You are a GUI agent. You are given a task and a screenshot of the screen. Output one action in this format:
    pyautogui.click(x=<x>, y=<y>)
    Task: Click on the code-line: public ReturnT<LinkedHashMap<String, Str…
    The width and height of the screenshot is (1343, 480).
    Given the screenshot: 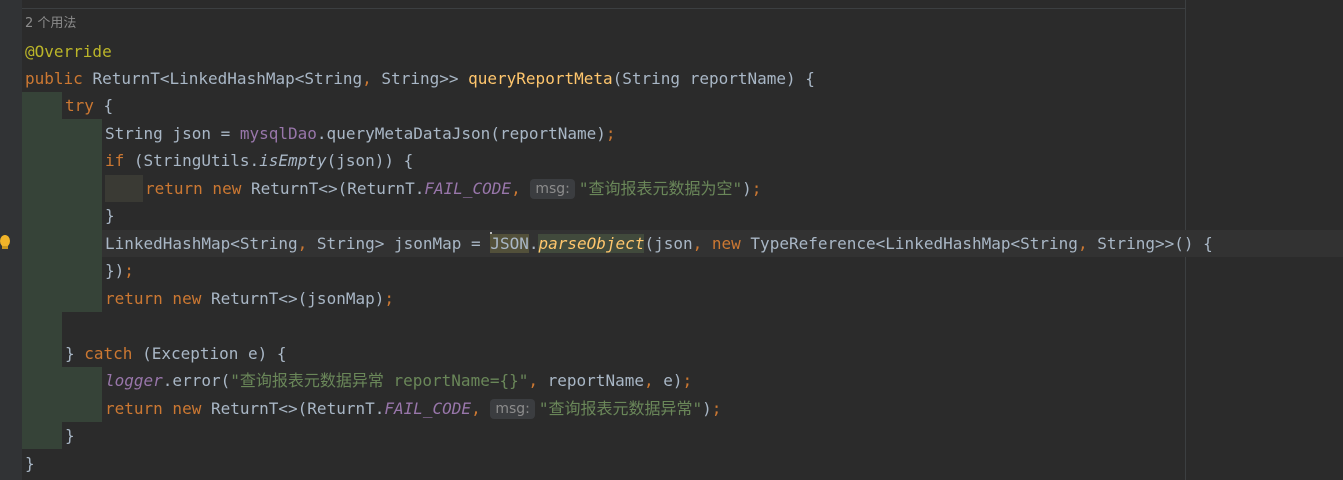 What is the action you would take?
    pyautogui.click(x=420, y=78)
    